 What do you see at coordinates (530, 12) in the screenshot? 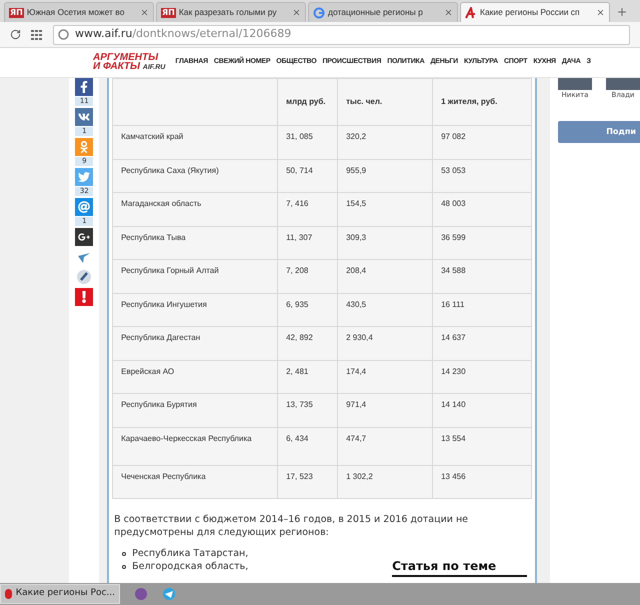
I see `tab-title: Какие регионы России сп` at bounding box center [530, 12].